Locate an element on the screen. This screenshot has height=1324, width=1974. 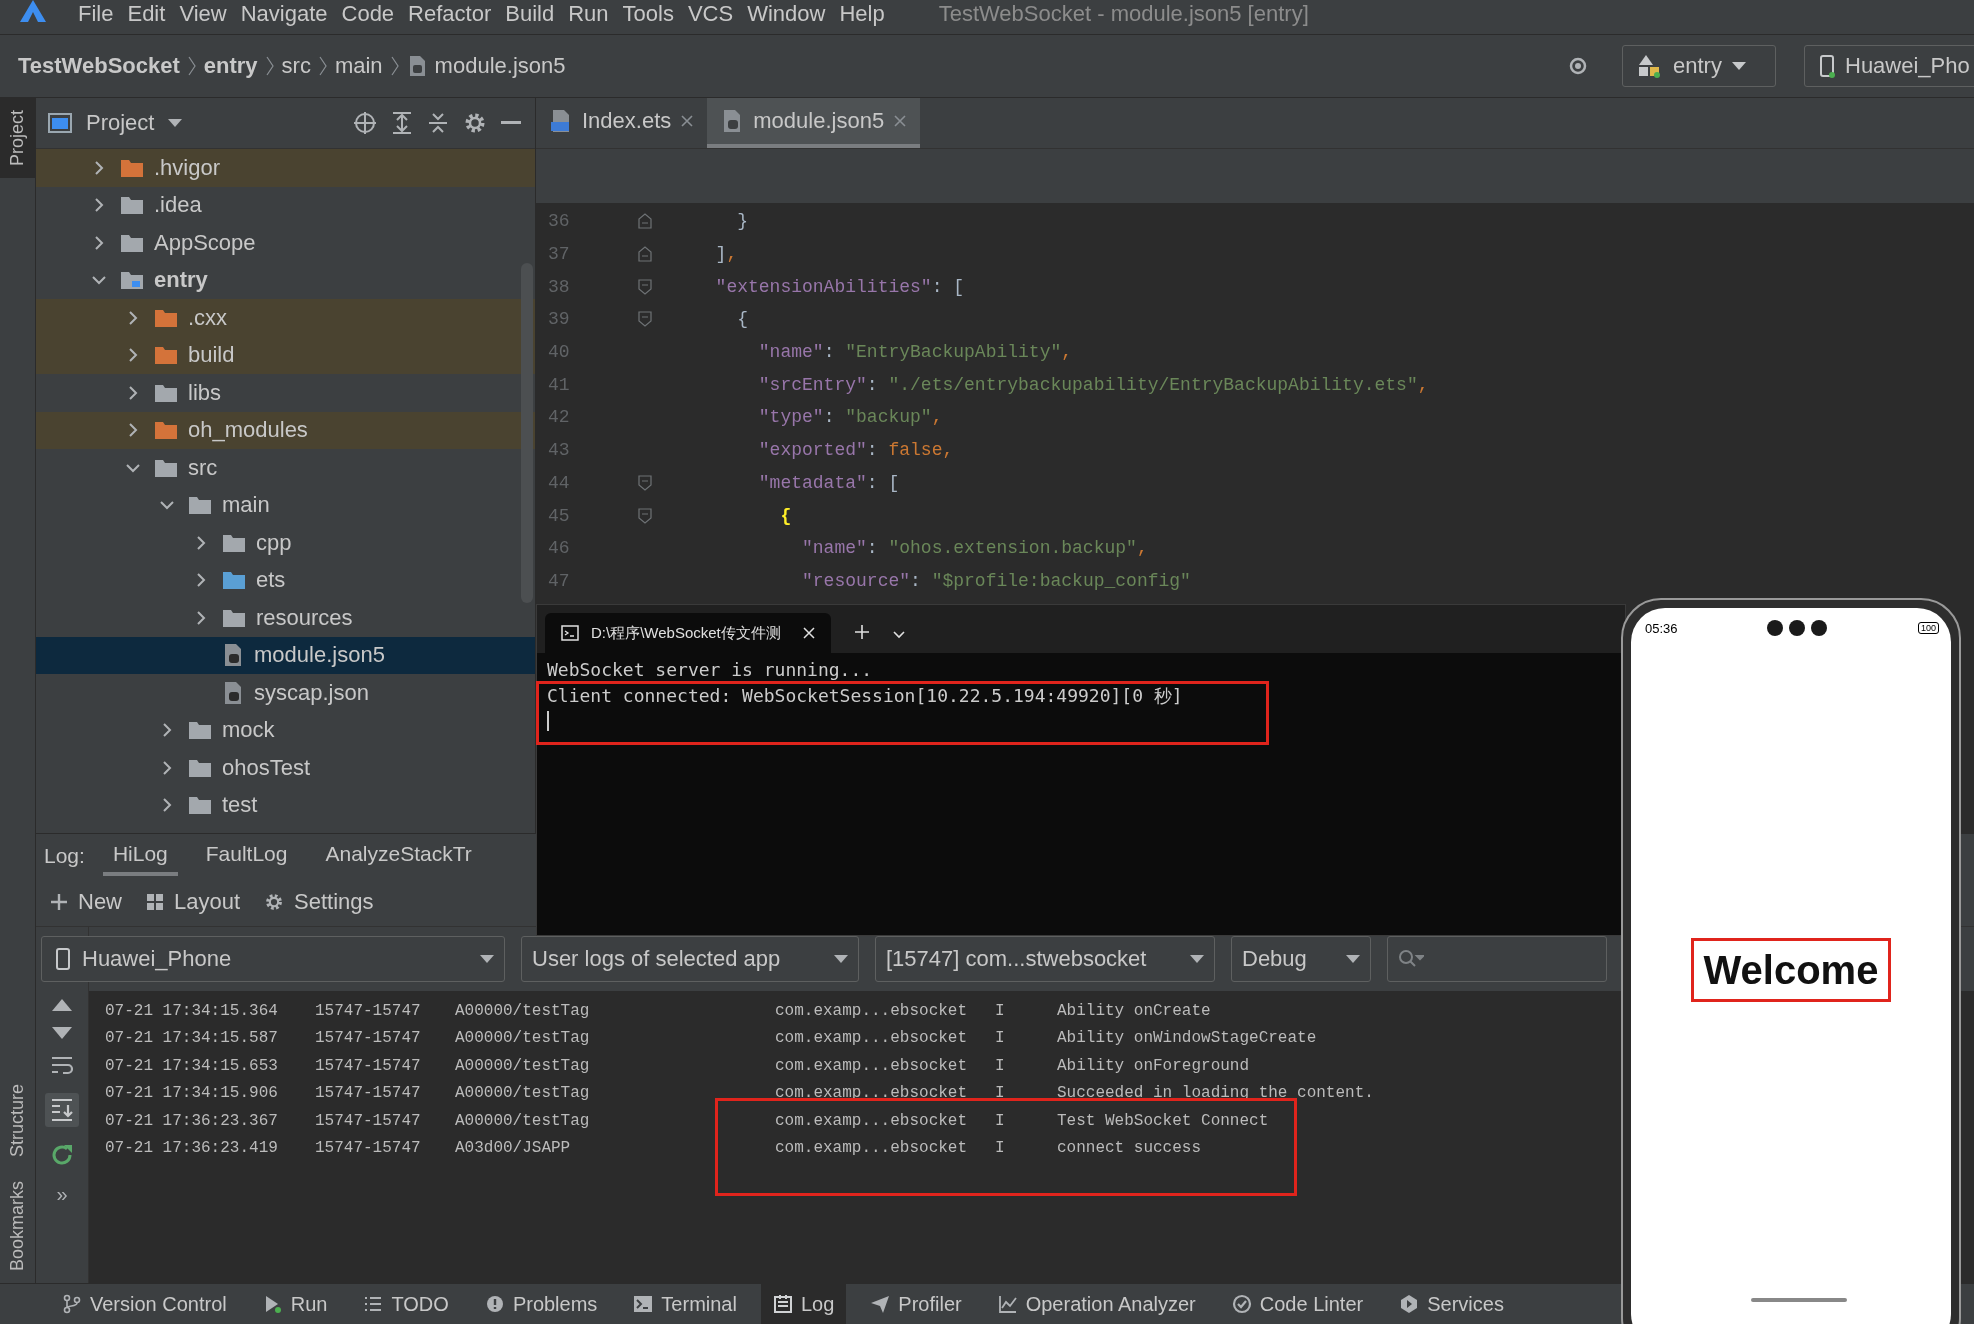
tree-item: entry is located at coordinates (285, 280).